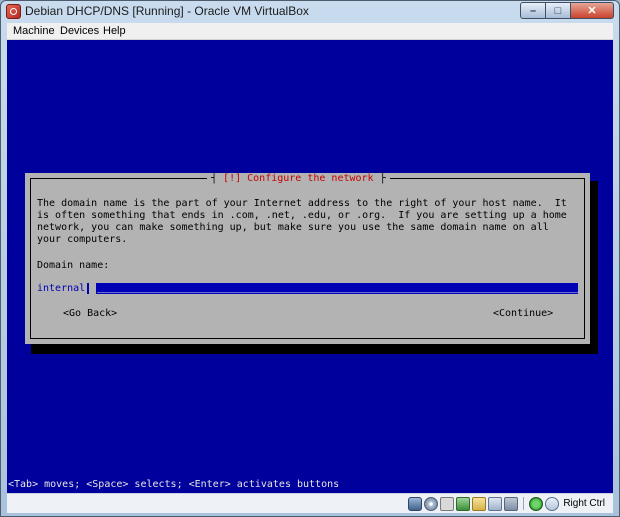 Image resolution: width=620 pixels, height=517 pixels. Describe the element at coordinates (533, 10) in the screenshot. I see `minimize-button: –` at that location.